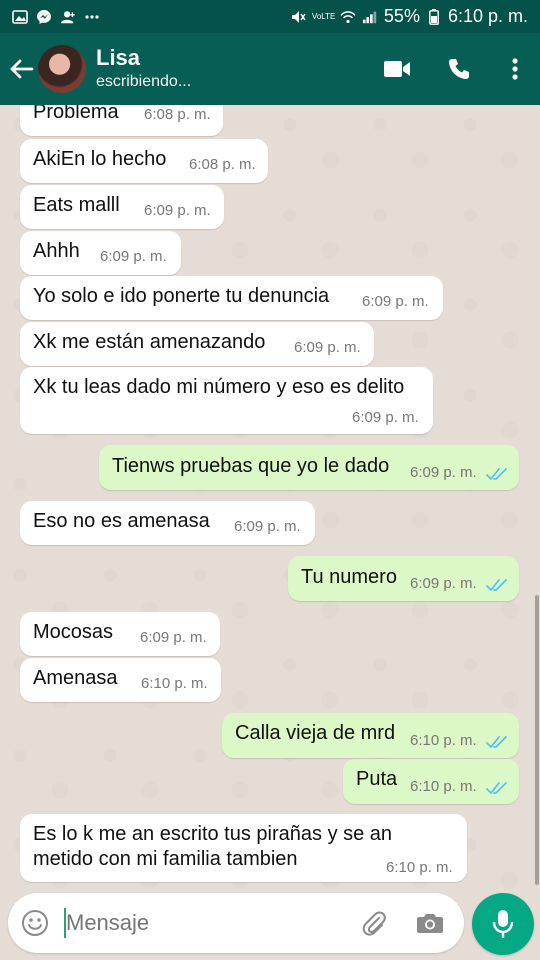 This screenshot has height=960, width=540. I want to click on signal-icon, so click(370, 17).